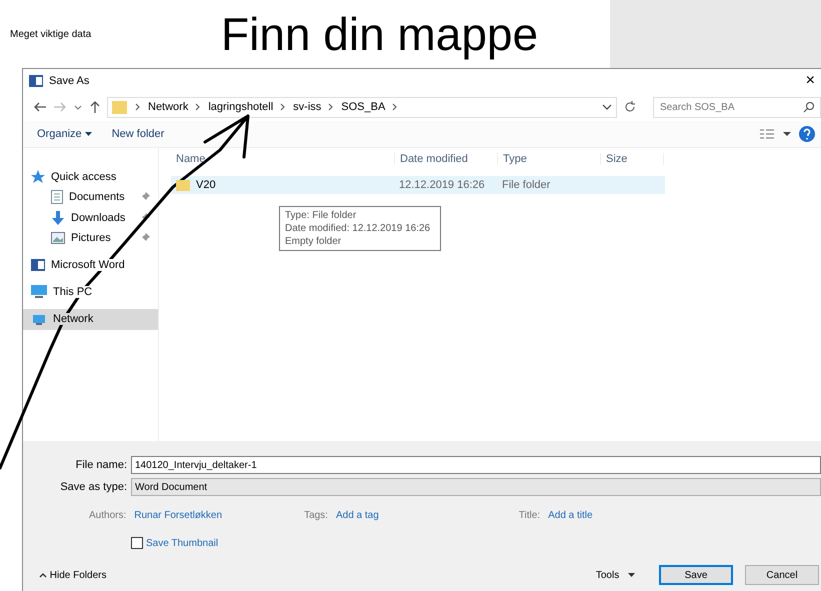  I want to click on monitor-icon, so click(39, 292).